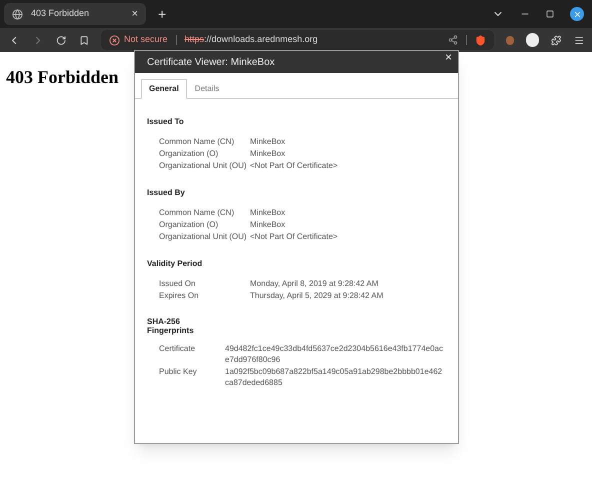 This screenshot has height=480, width=592. Describe the element at coordinates (164, 89) in the screenshot. I see `dialog-tab: General` at that location.